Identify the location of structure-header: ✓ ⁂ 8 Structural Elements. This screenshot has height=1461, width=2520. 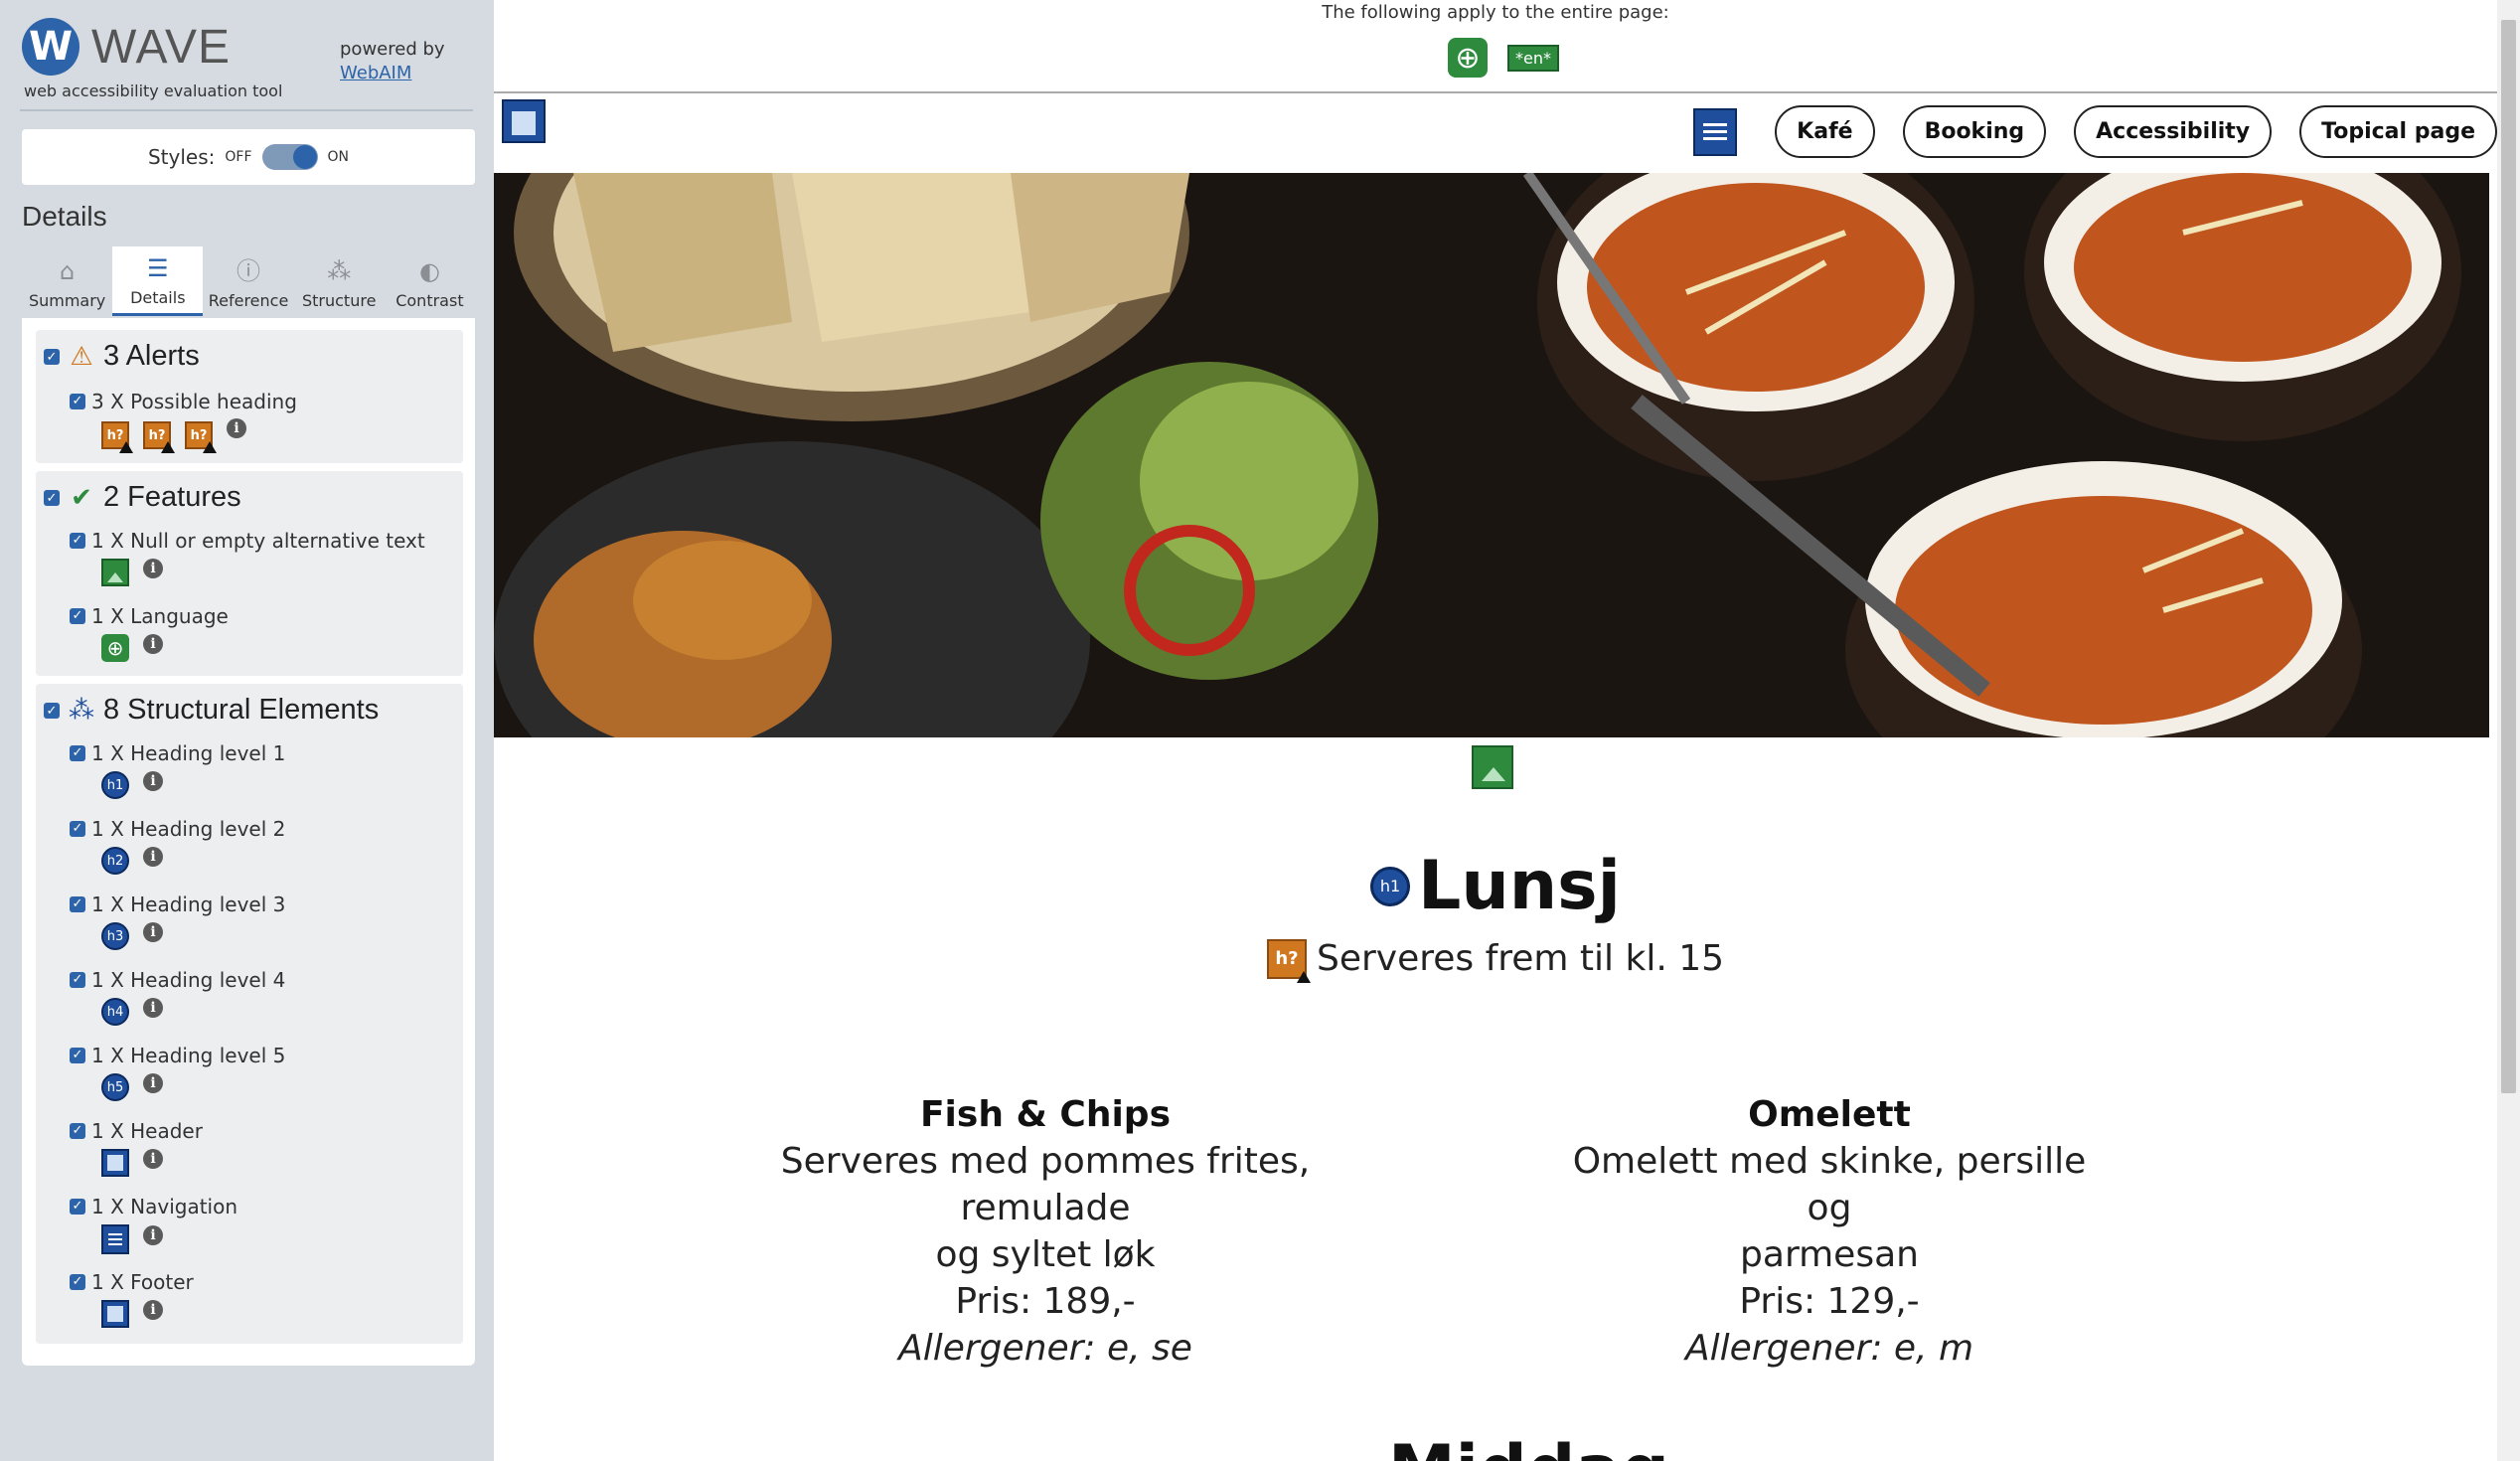
(211, 710).